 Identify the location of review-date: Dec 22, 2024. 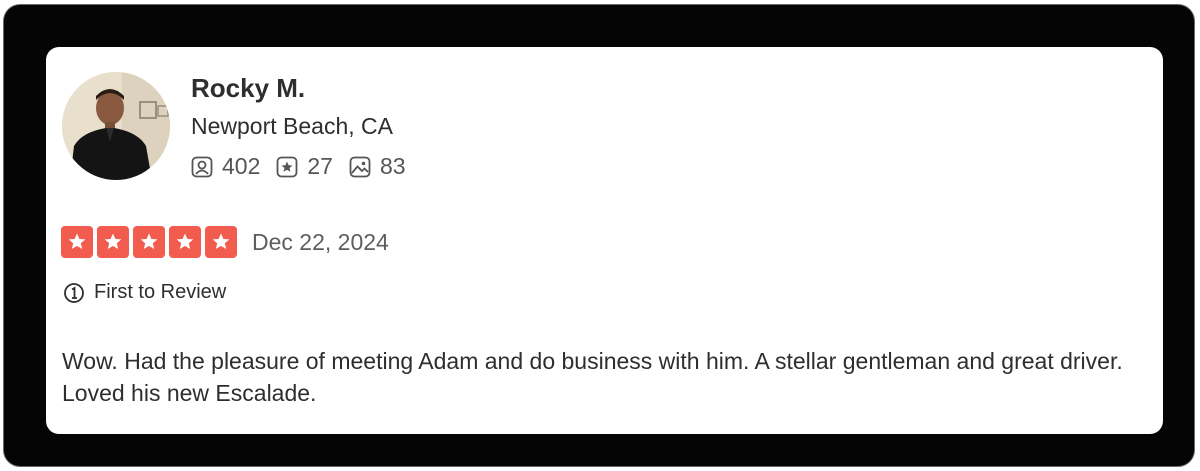
(320, 241).